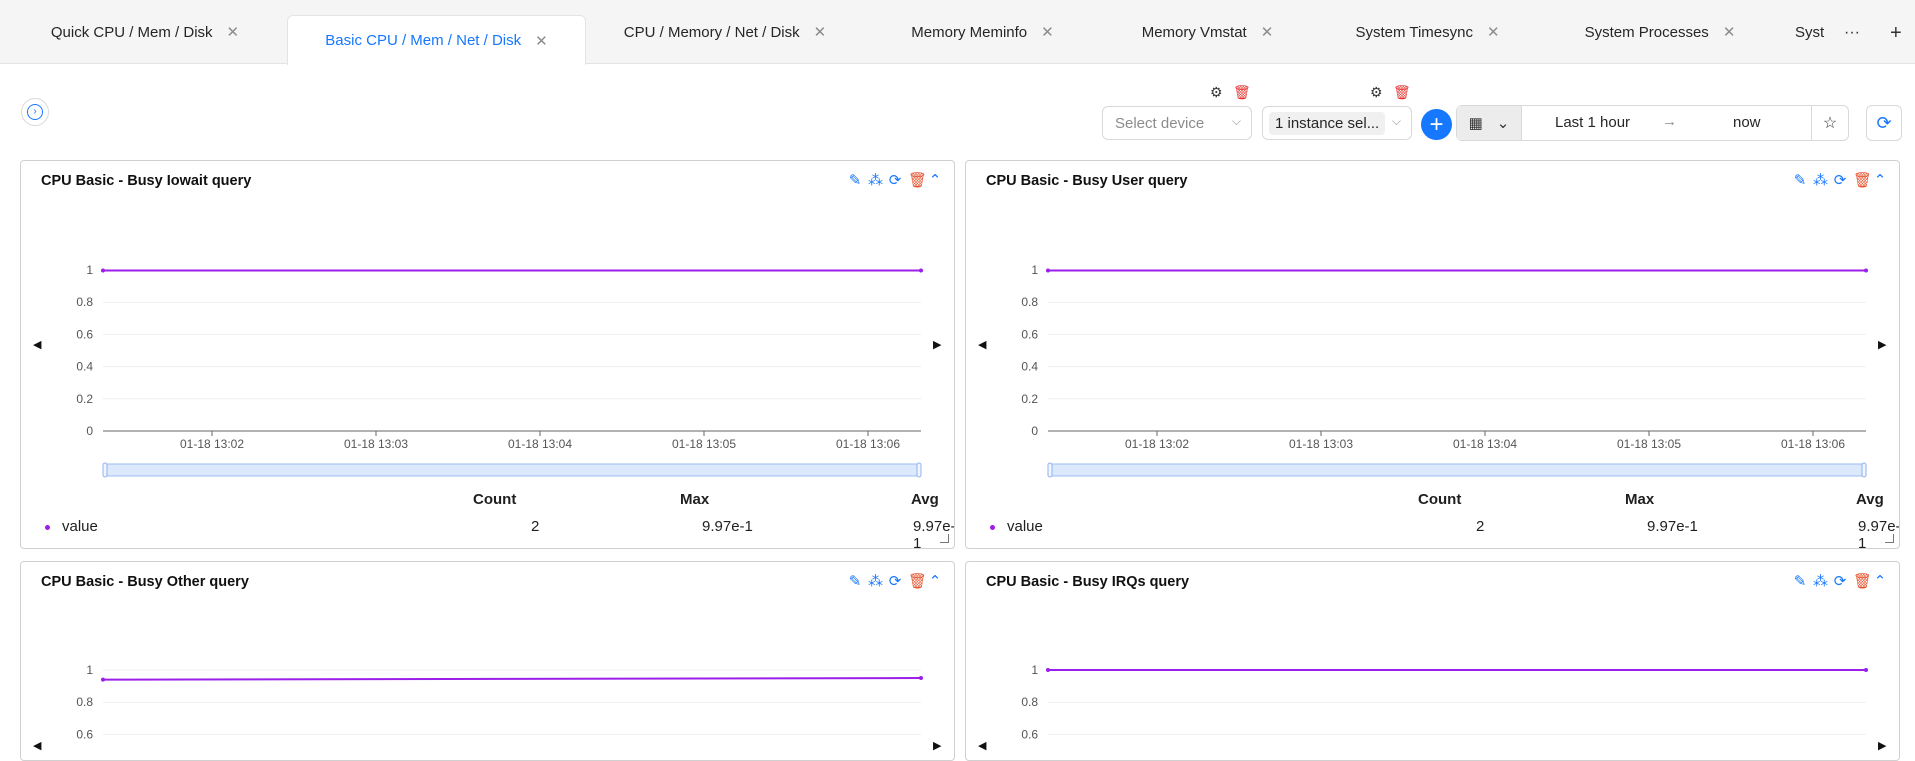  I want to click on tab-memory-vmstat: Memory Vmstat ✕, so click(1207, 32).